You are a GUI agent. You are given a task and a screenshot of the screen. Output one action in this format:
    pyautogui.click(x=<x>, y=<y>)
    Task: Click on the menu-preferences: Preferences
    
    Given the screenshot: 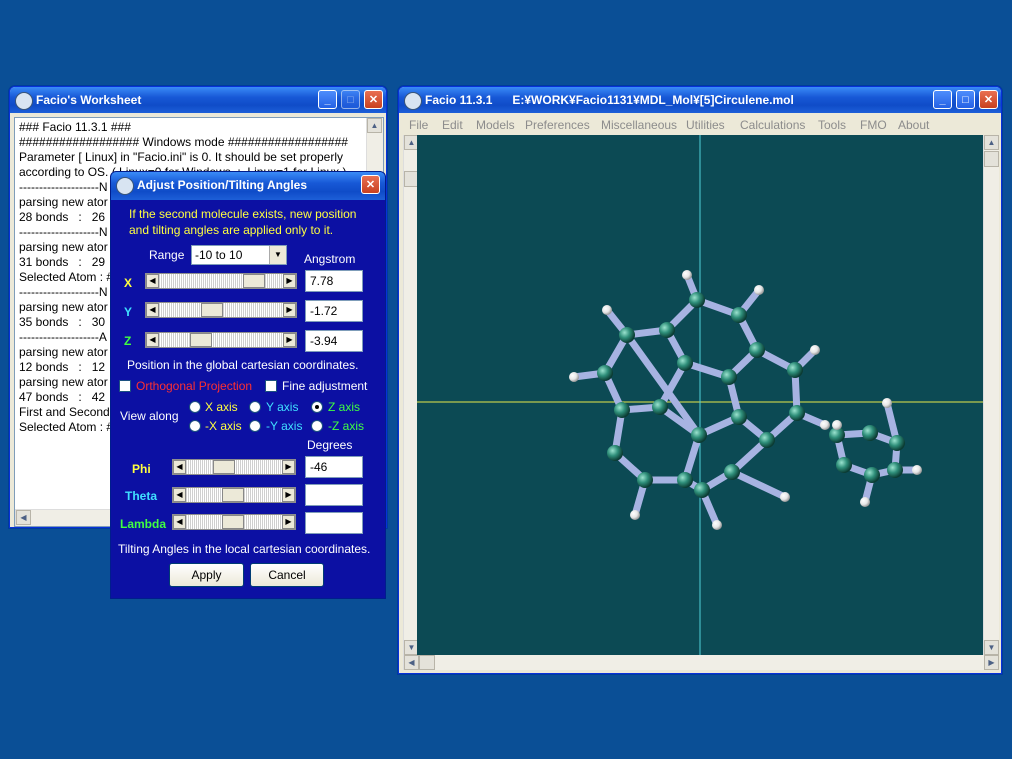 What is the action you would take?
    pyautogui.click(x=557, y=125)
    